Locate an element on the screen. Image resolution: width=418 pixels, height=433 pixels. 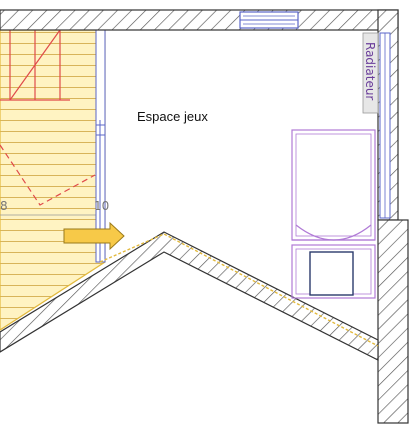
window is located at coordinates (269, 20).